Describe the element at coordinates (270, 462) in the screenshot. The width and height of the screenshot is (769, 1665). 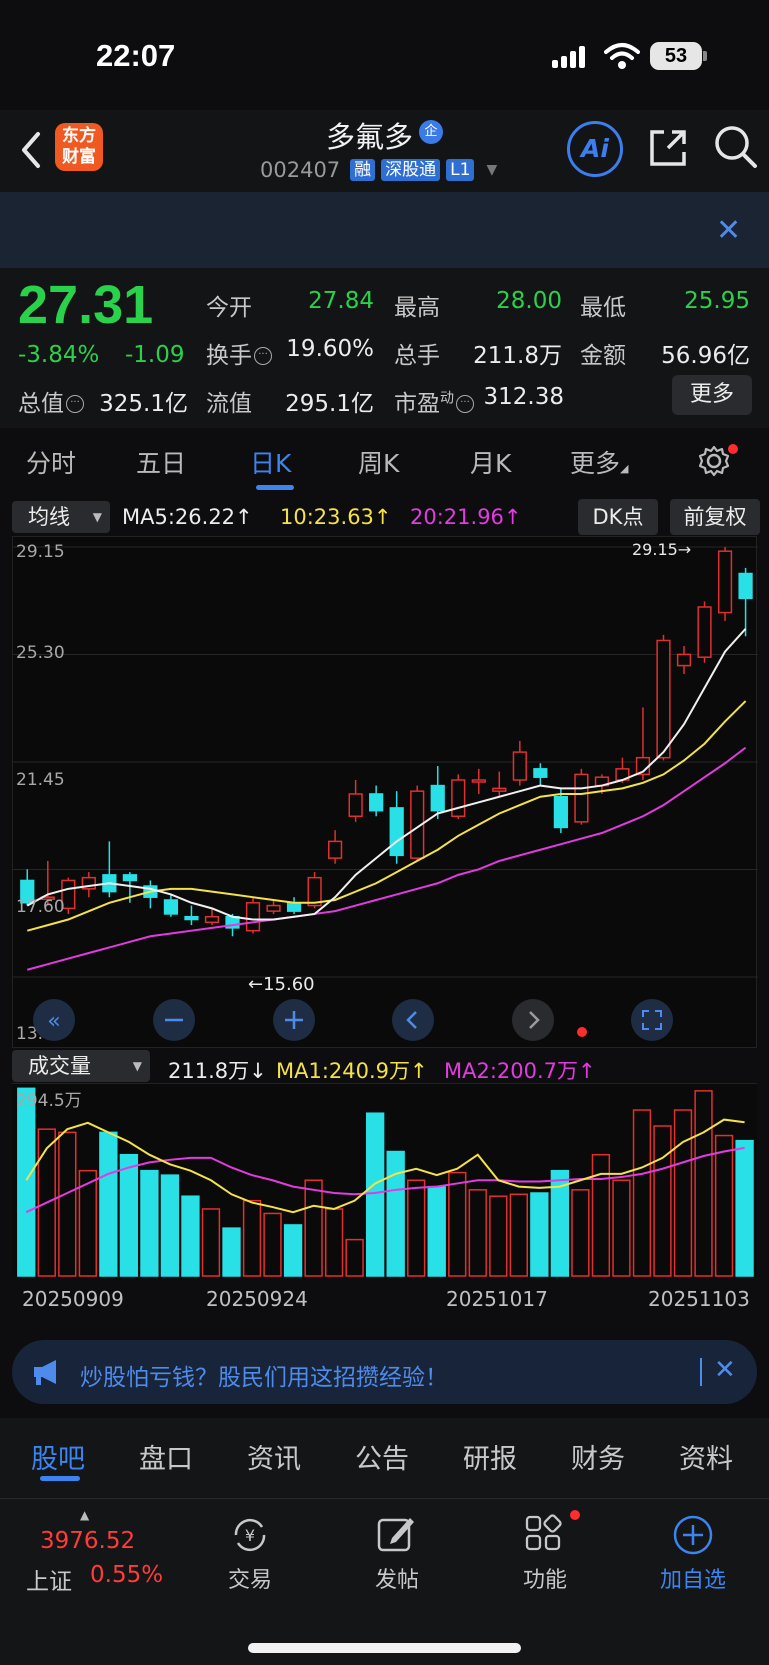
I see `tab-daily-k: 日K` at that location.